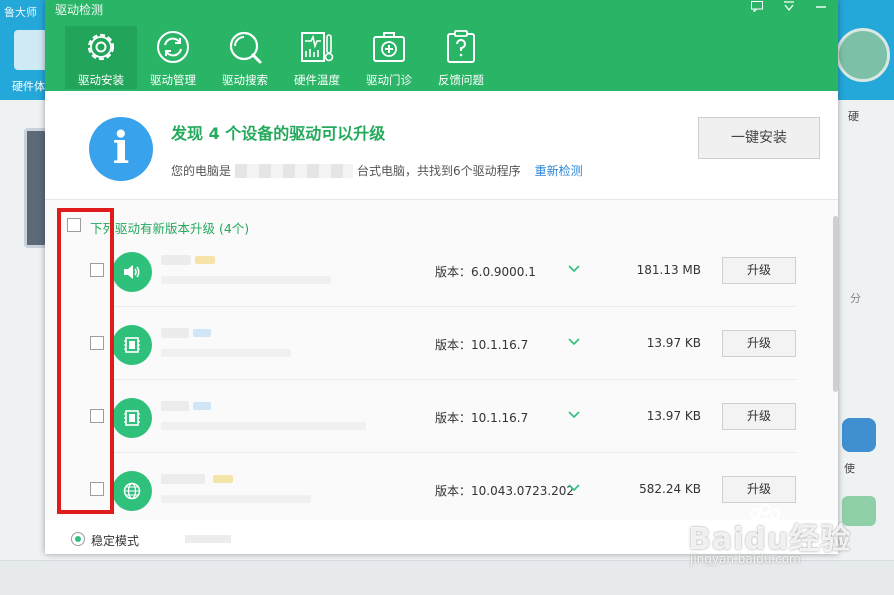 The width and height of the screenshot is (894, 595). Describe the element at coordinates (20, 12) in the screenshot. I see `background-app-title: 鲁大师` at that location.